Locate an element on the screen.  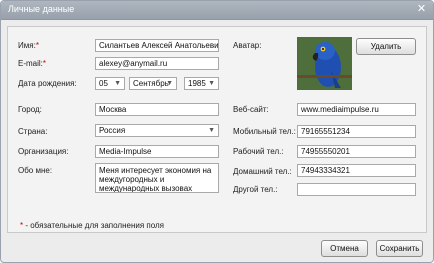
city-label: Город: is located at coordinates (30, 109).